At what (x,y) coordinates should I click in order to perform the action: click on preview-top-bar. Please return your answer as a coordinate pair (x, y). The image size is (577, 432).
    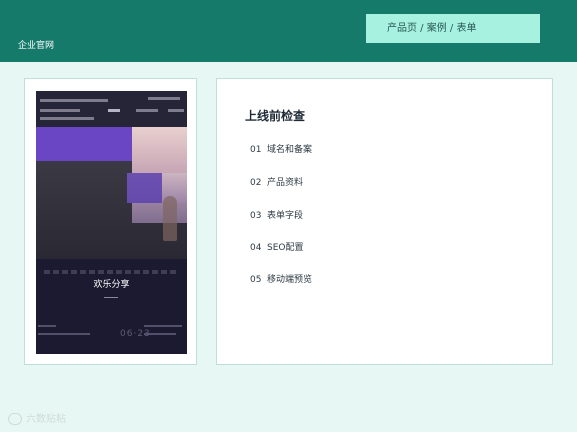
    Looking at the image, I should click on (111, 109).